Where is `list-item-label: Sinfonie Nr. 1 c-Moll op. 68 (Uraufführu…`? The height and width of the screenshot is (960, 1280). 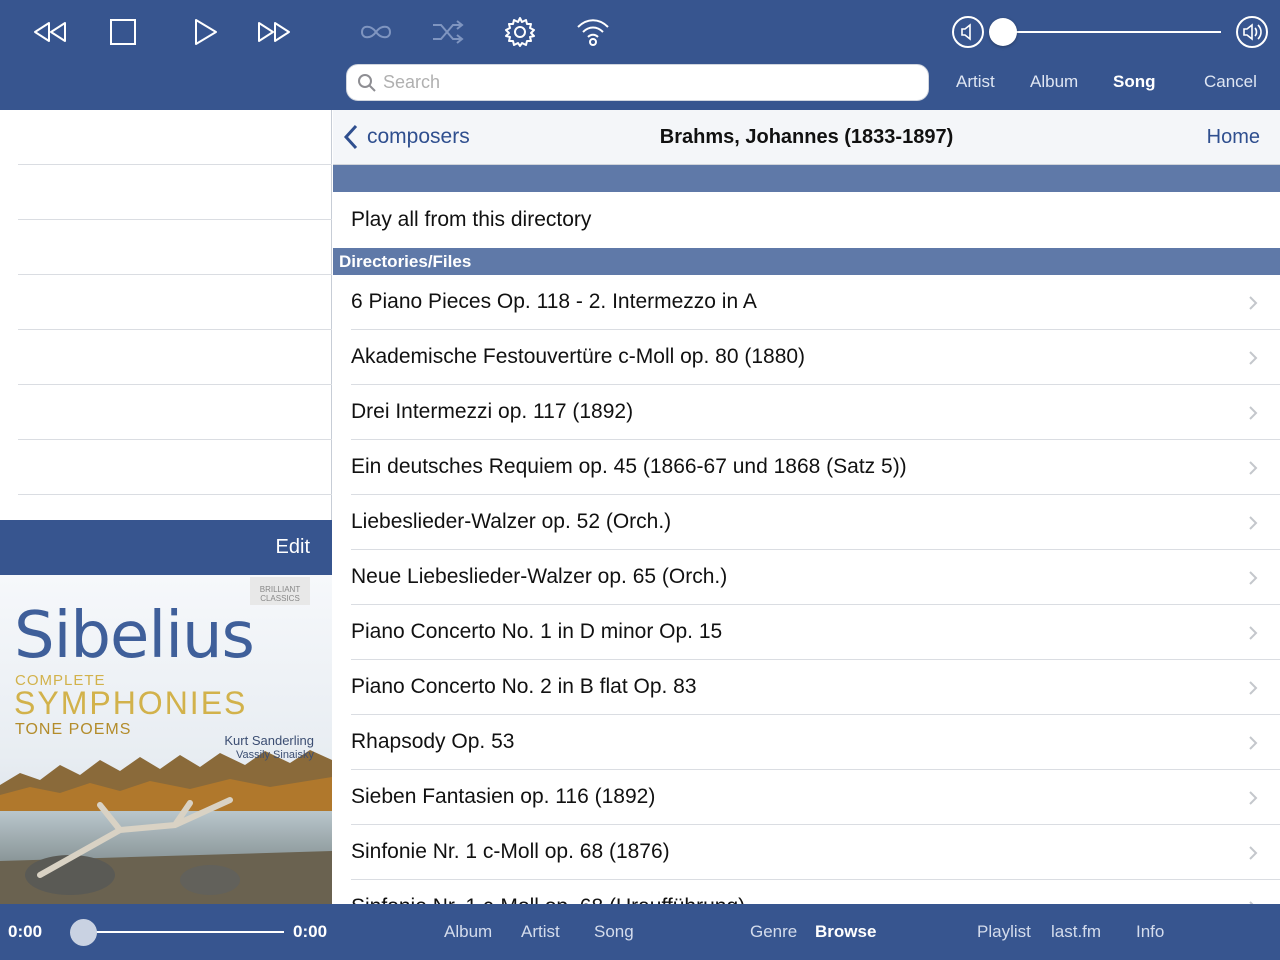 list-item-label: Sinfonie Nr. 1 c-Moll op. 68 (Uraufführu… is located at coordinates (548, 899).